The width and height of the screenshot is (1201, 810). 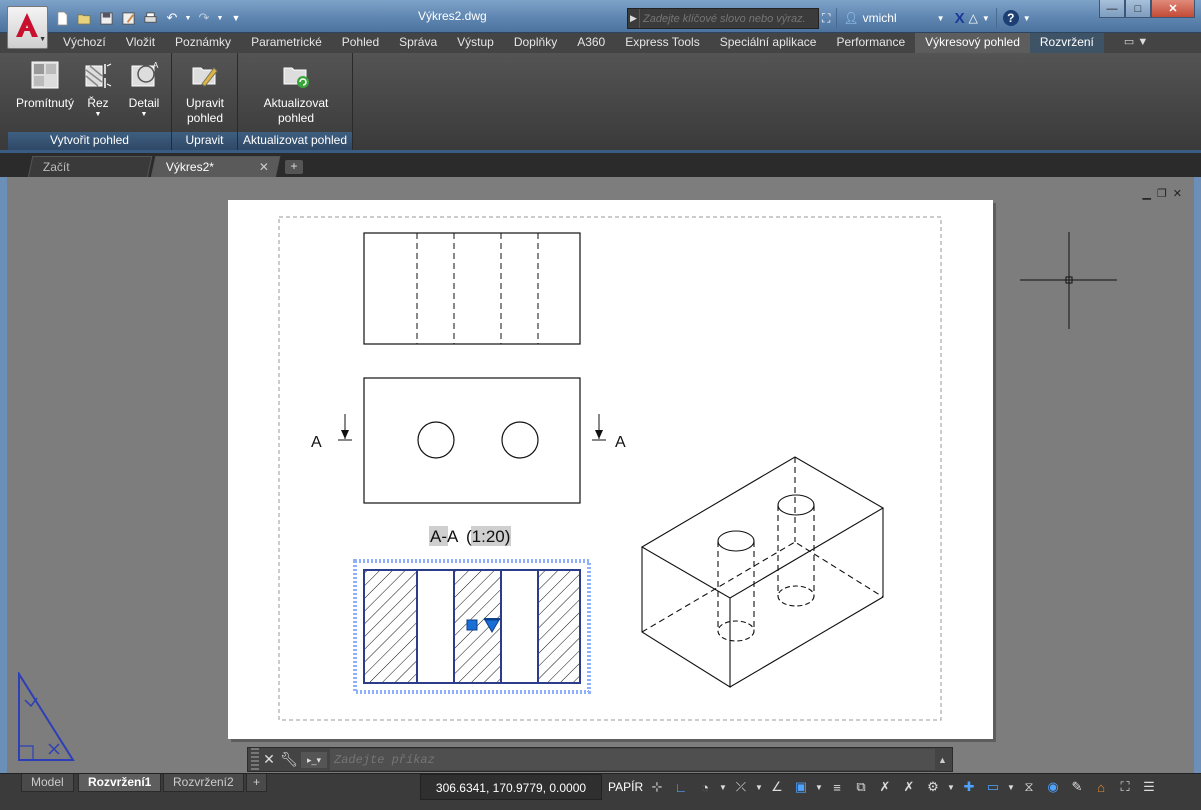 What do you see at coordinates (951, 787) in the screenshot?
I see `workspace-dropdown-icon: ▼` at bounding box center [951, 787].